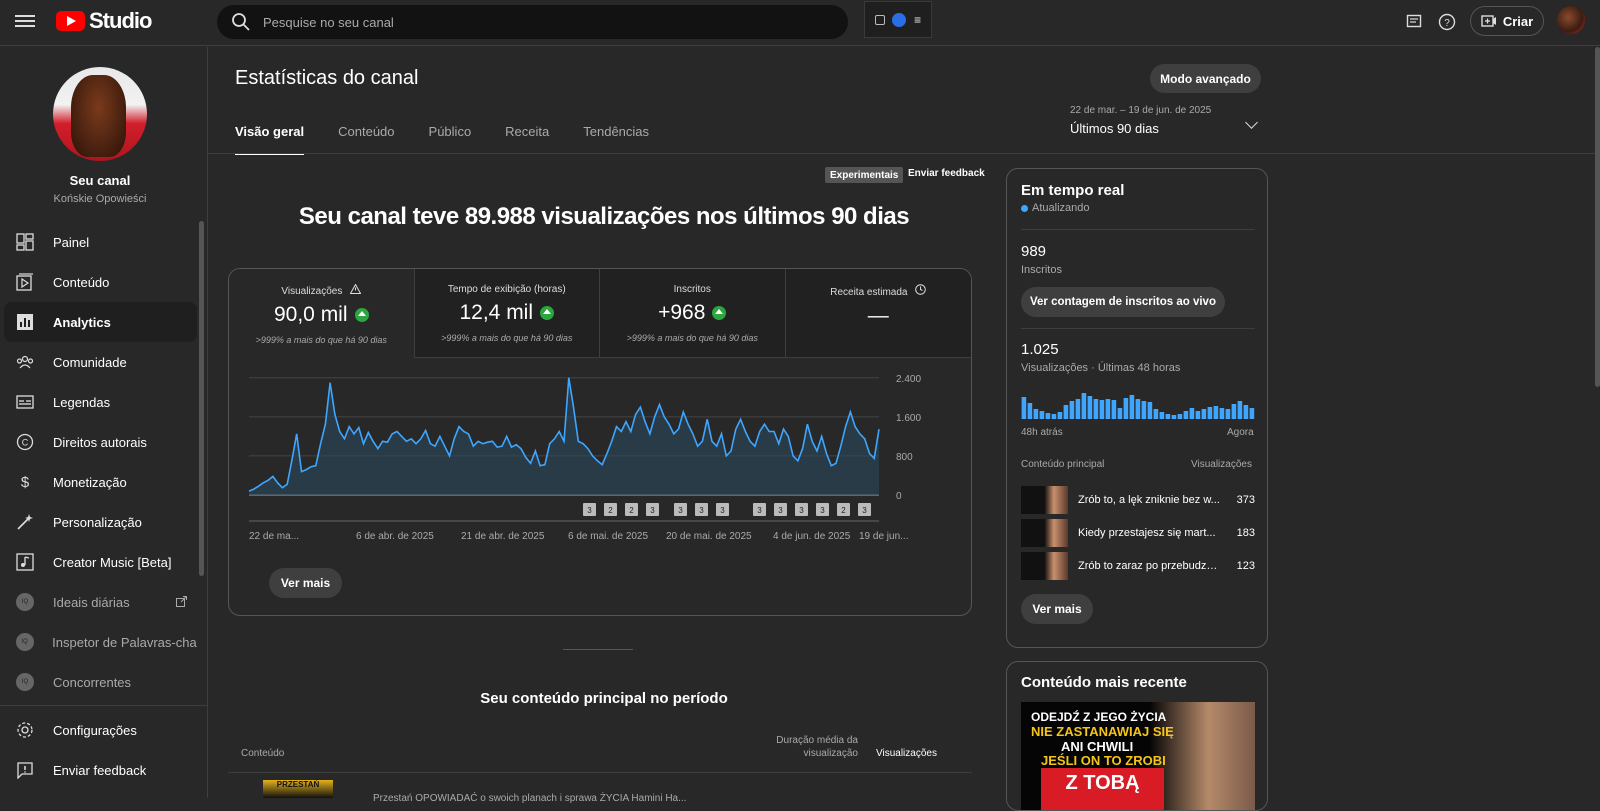 The height and width of the screenshot is (811, 1600). What do you see at coordinates (878, 313) in the screenshot?
I see `metric-revenue: Receita estimada —` at bounding box center [878, 313].